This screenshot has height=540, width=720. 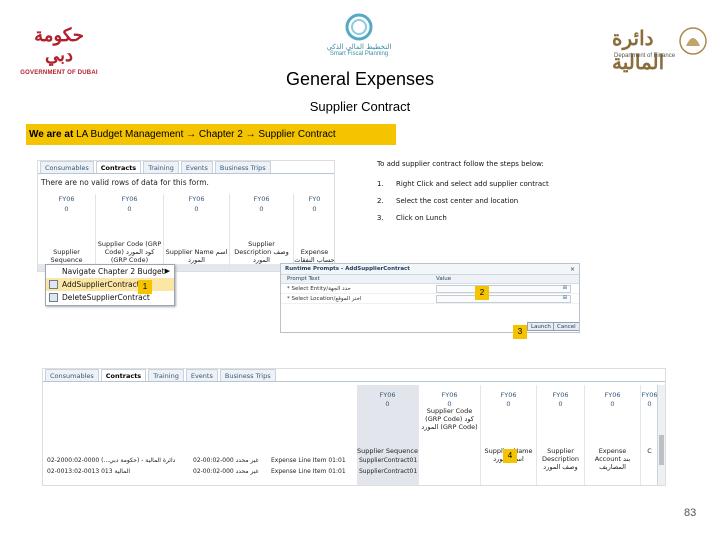 I want to click on government-of-dubai-logo: حكومة دبي GOVERNMENT OF DUBAI, so click(x=59, y=51).